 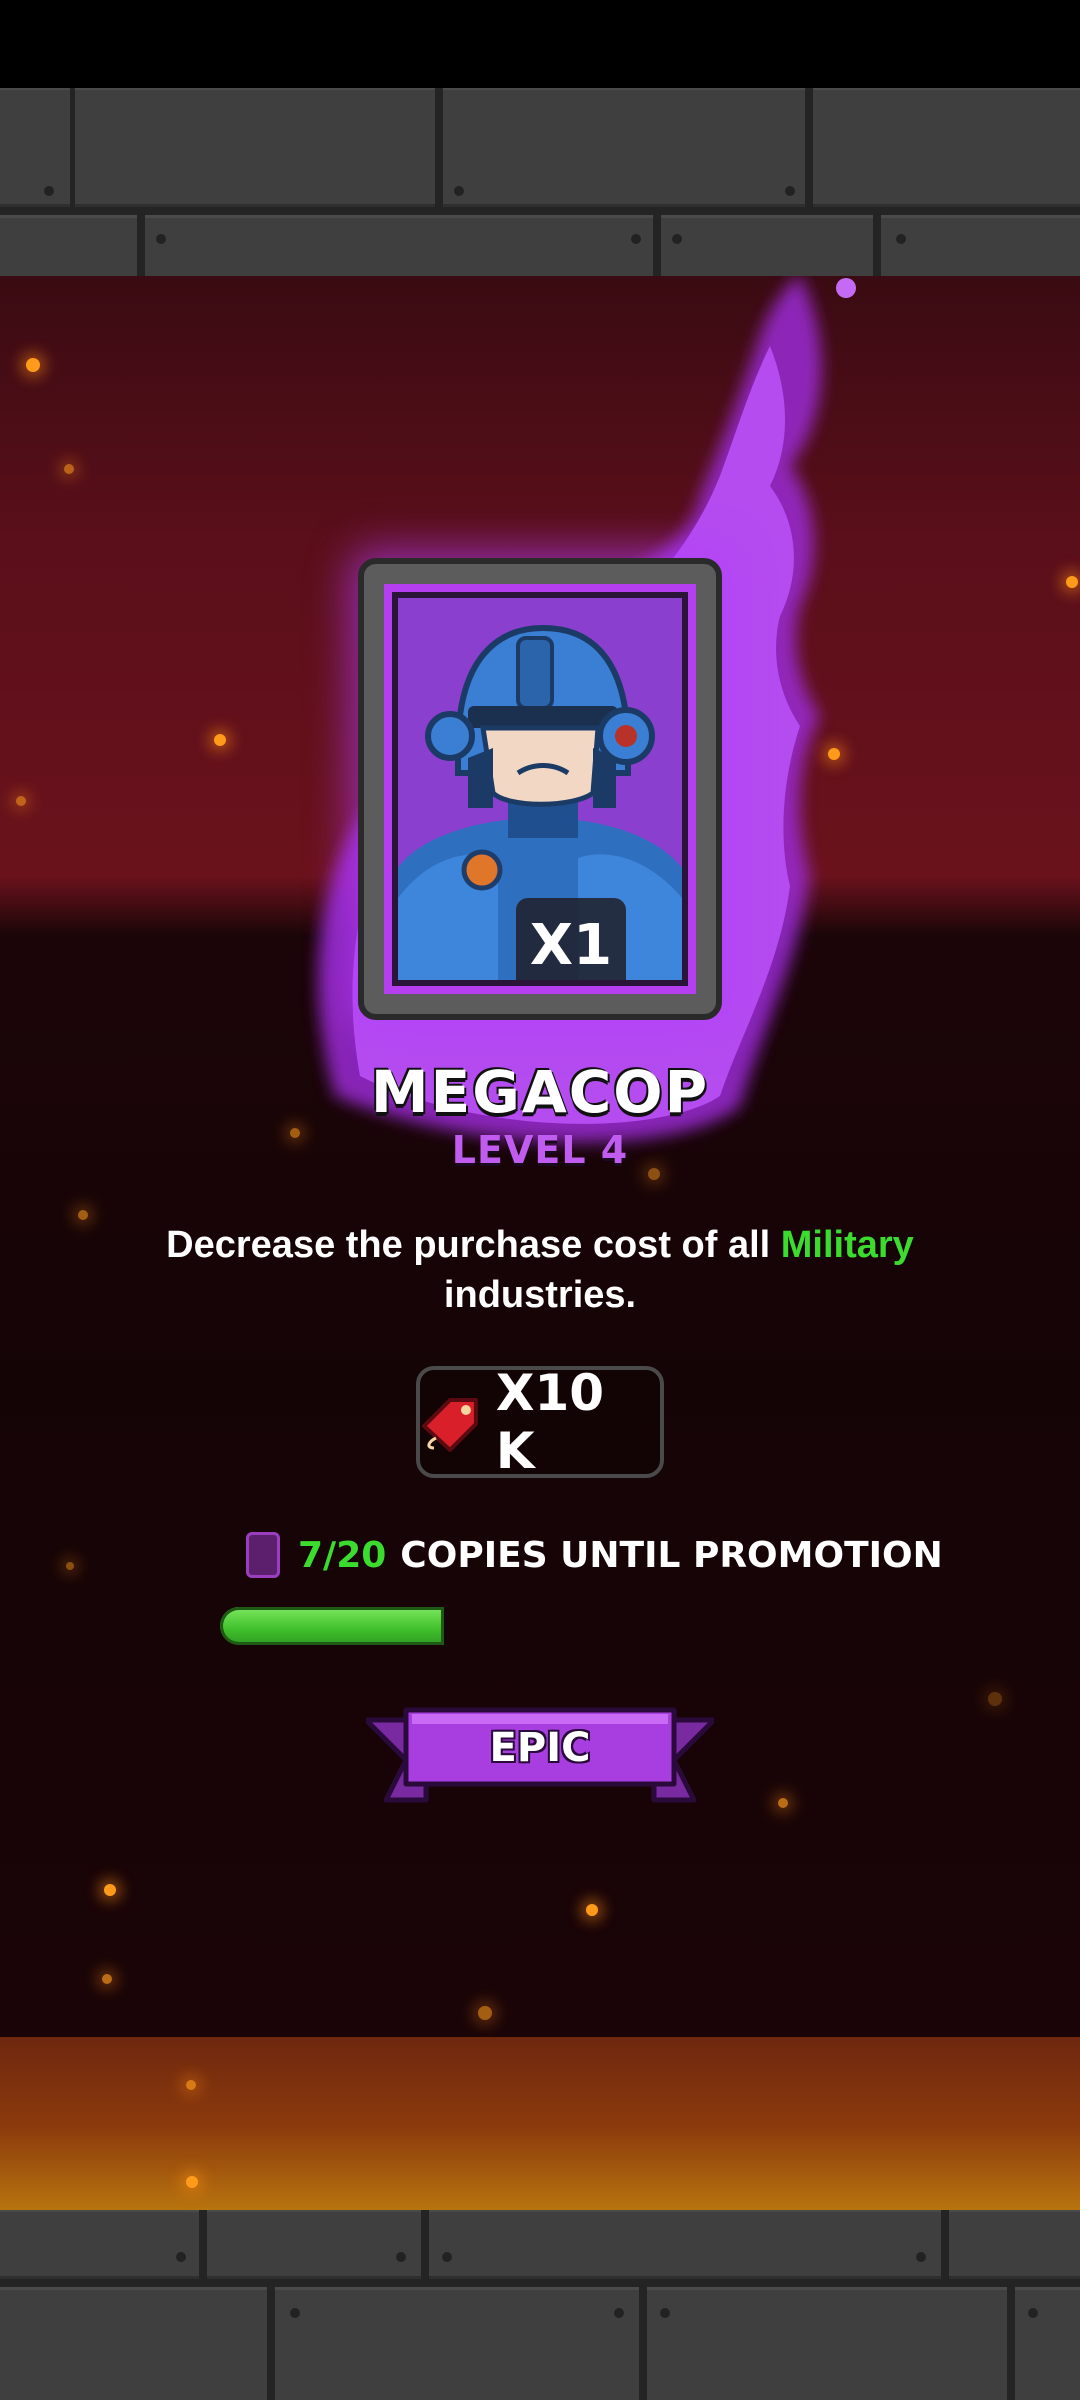 What do you see at coordinates (540, 1092) in the screenshot?
I see `hero-name: MEGACOP` at bounding box center [540, 1092].